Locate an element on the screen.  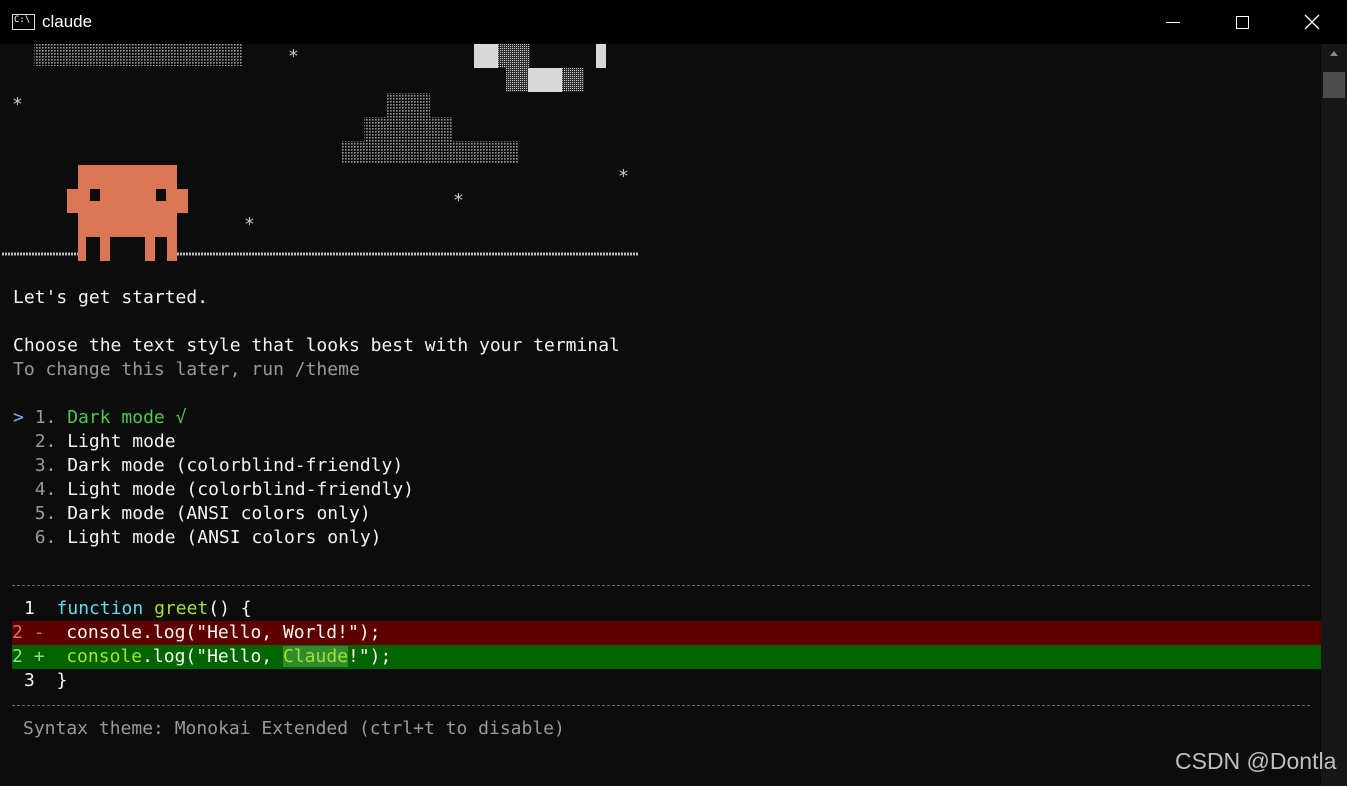
option-label: Light mode (ANSI colors only) is located at coordinates (224, 537).